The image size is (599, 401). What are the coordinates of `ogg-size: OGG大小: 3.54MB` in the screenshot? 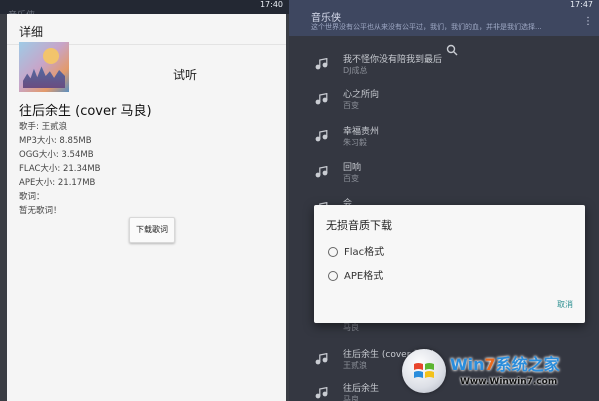 It's located at (56, 155).